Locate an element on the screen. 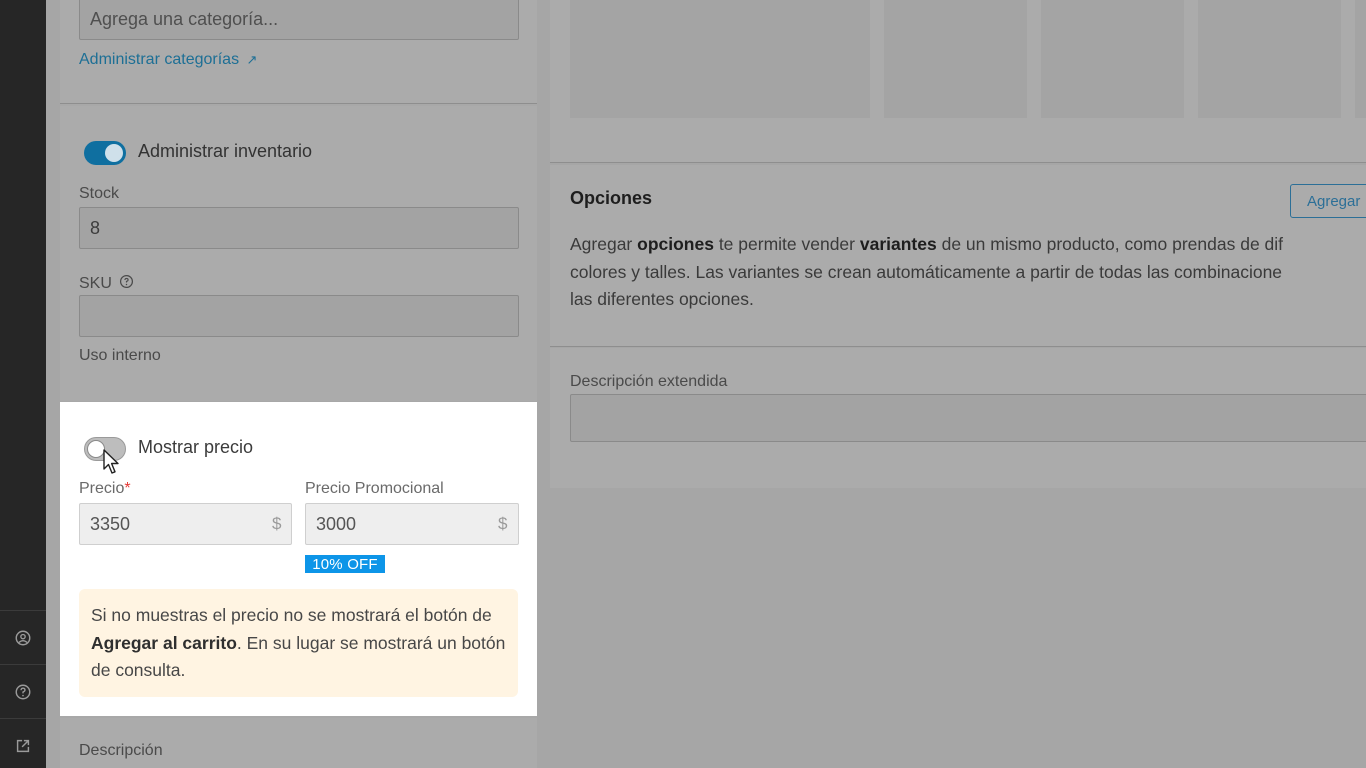  manage-categories-label: Administrar categorías is located at coordinates (159, 59).